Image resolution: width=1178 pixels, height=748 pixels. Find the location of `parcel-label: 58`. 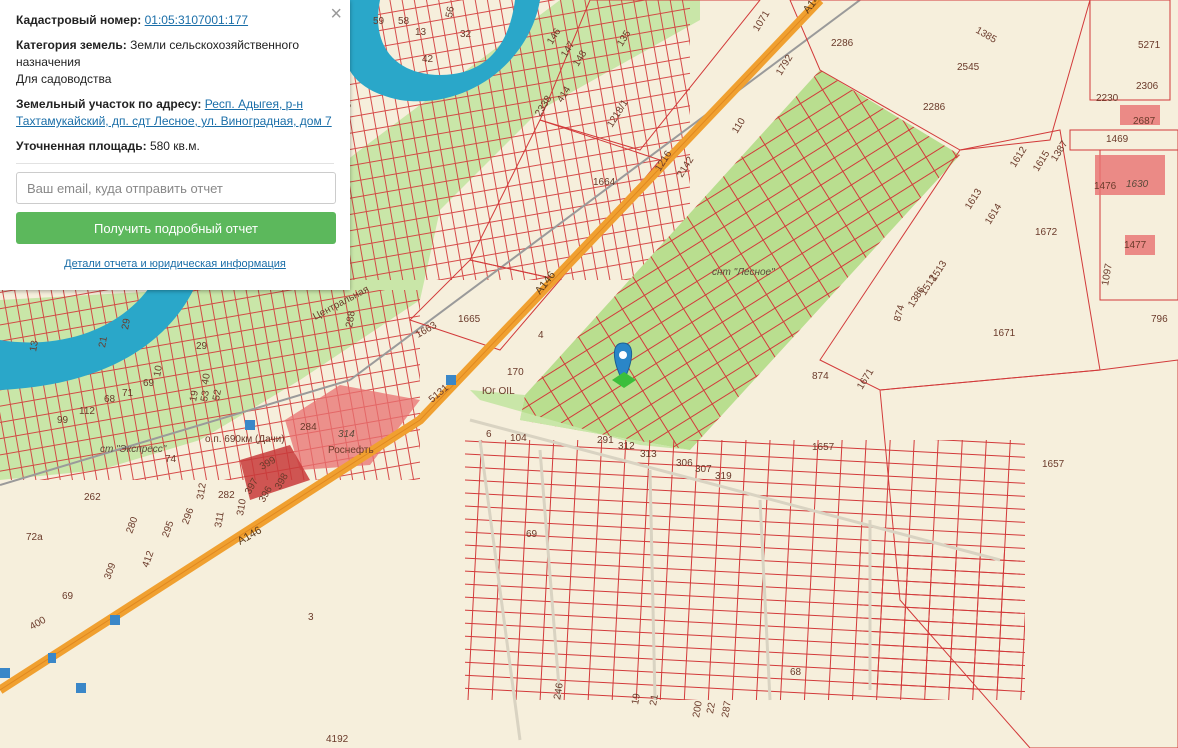

parcel-label: 58 is located at coordinates (404, 21).